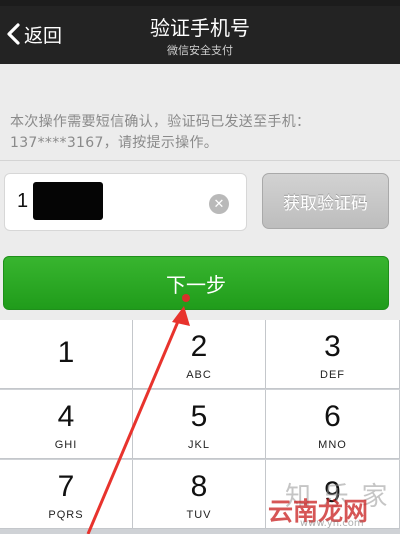  Describe the element at coordinates (66, 416) in the screenshot. I see `key-digit: 4` at that location.